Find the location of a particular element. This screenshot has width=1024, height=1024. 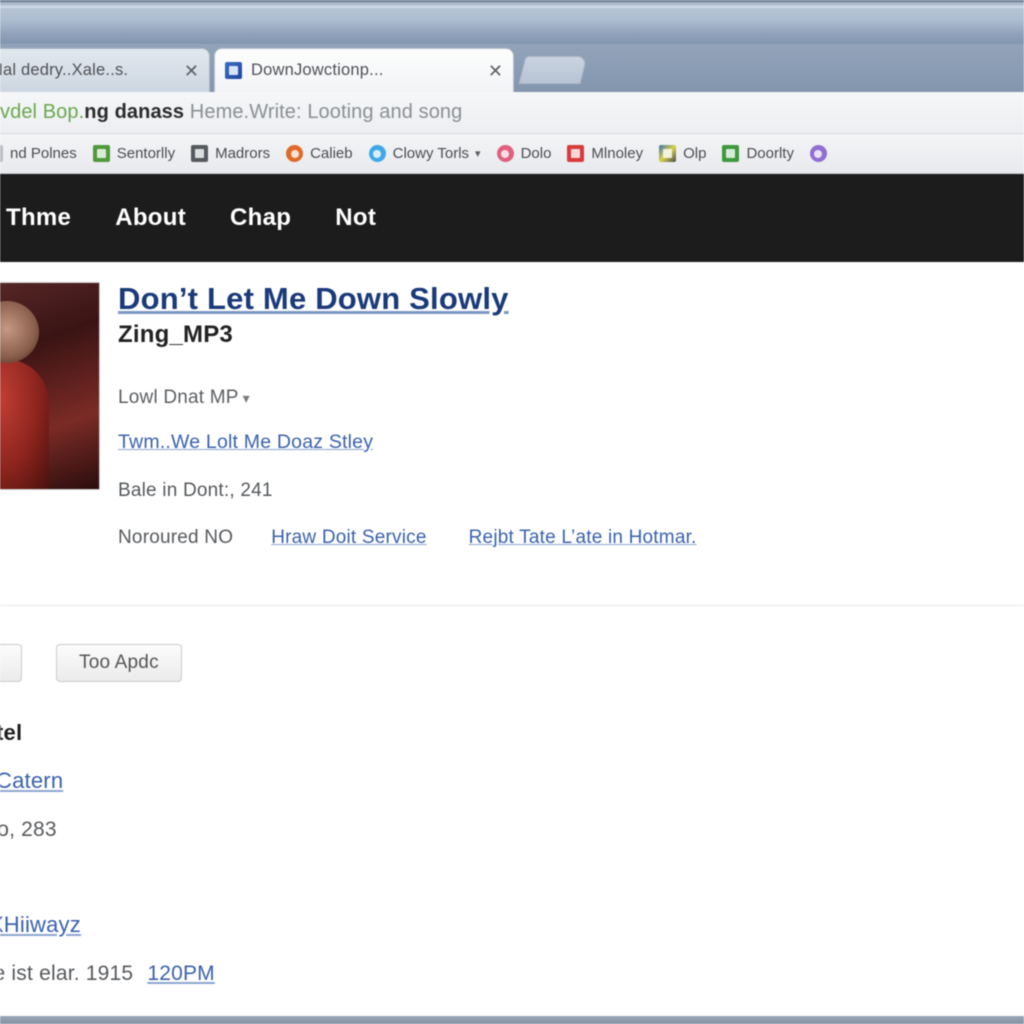

bookmark-item: Madrors is located at coordinates (230, 153).